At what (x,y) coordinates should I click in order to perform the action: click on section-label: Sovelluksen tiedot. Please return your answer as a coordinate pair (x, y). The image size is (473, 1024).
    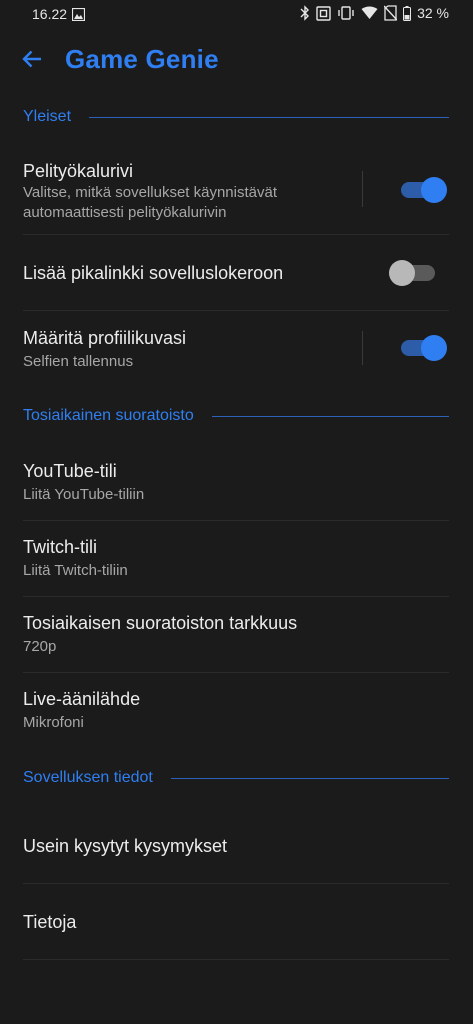
    Looking at the image, I should click on (88, 777).